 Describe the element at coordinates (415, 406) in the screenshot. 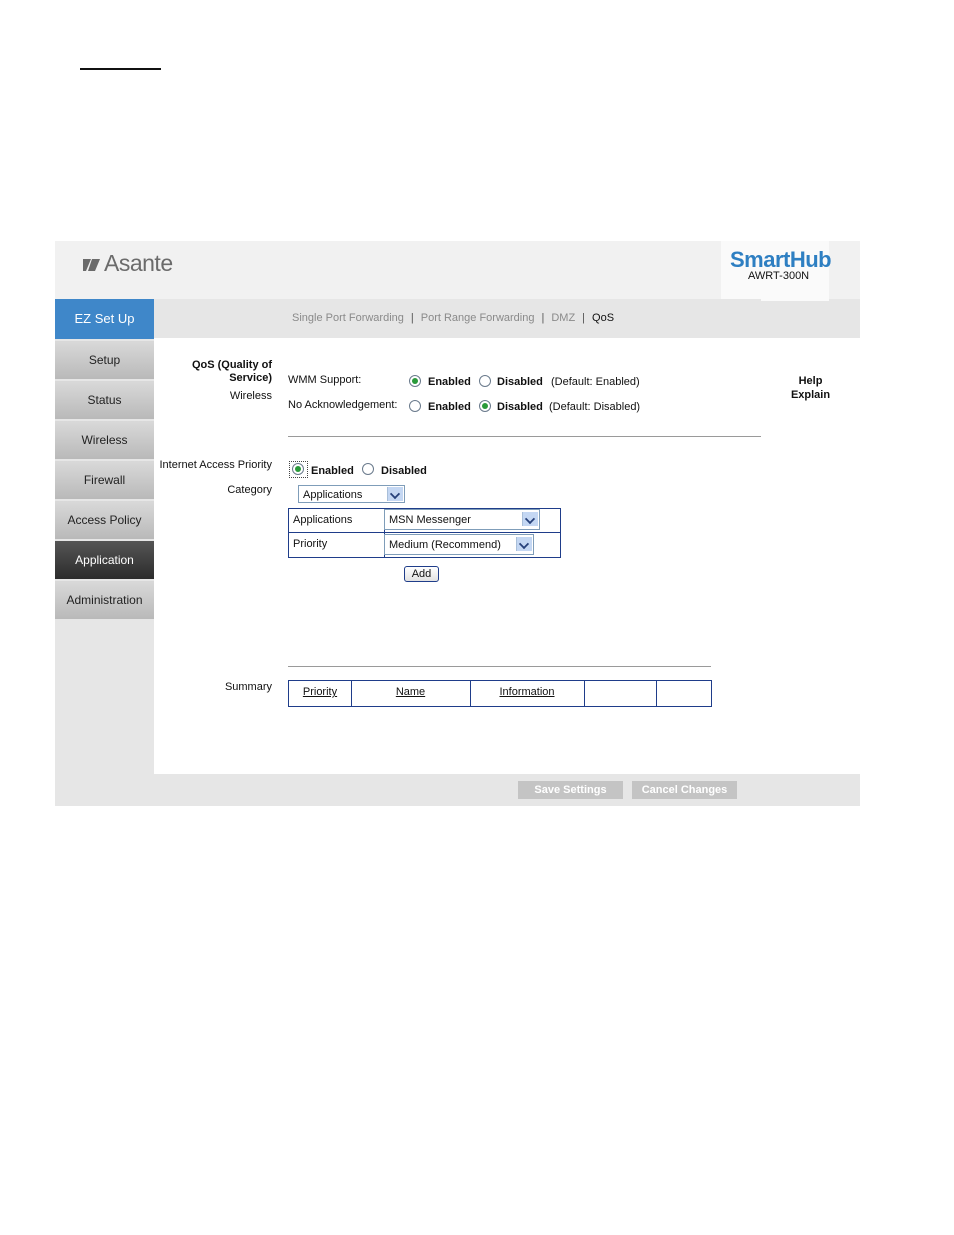

I see `no-ack-enabled-radio` at that location.